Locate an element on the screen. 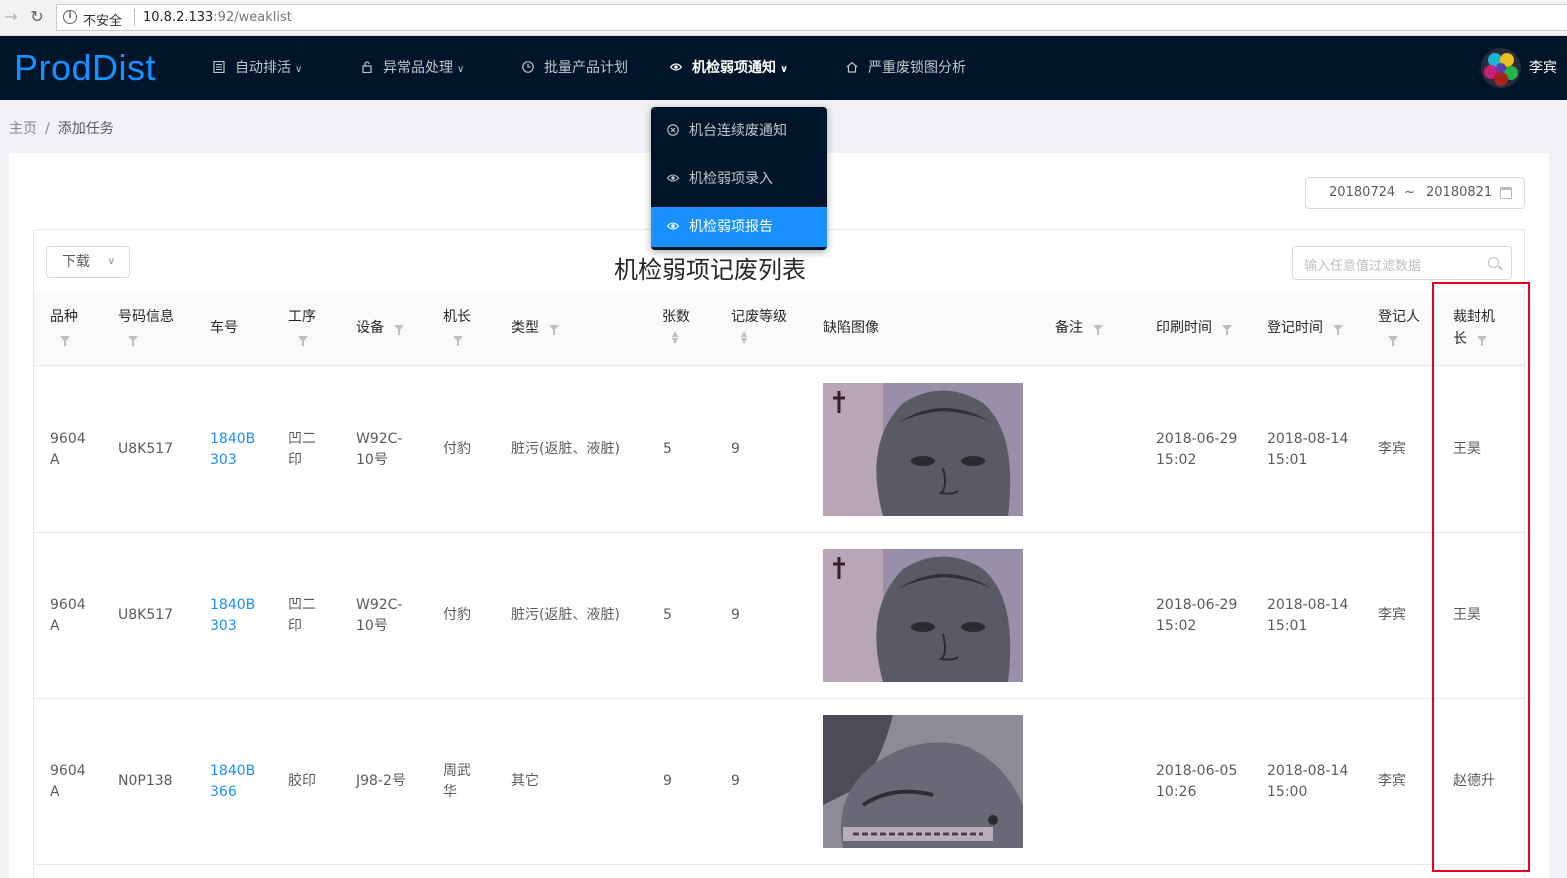 Image resolution: width=1567 pixels, height=878 pixels. search-icon is located at coordinates (1493, 262).